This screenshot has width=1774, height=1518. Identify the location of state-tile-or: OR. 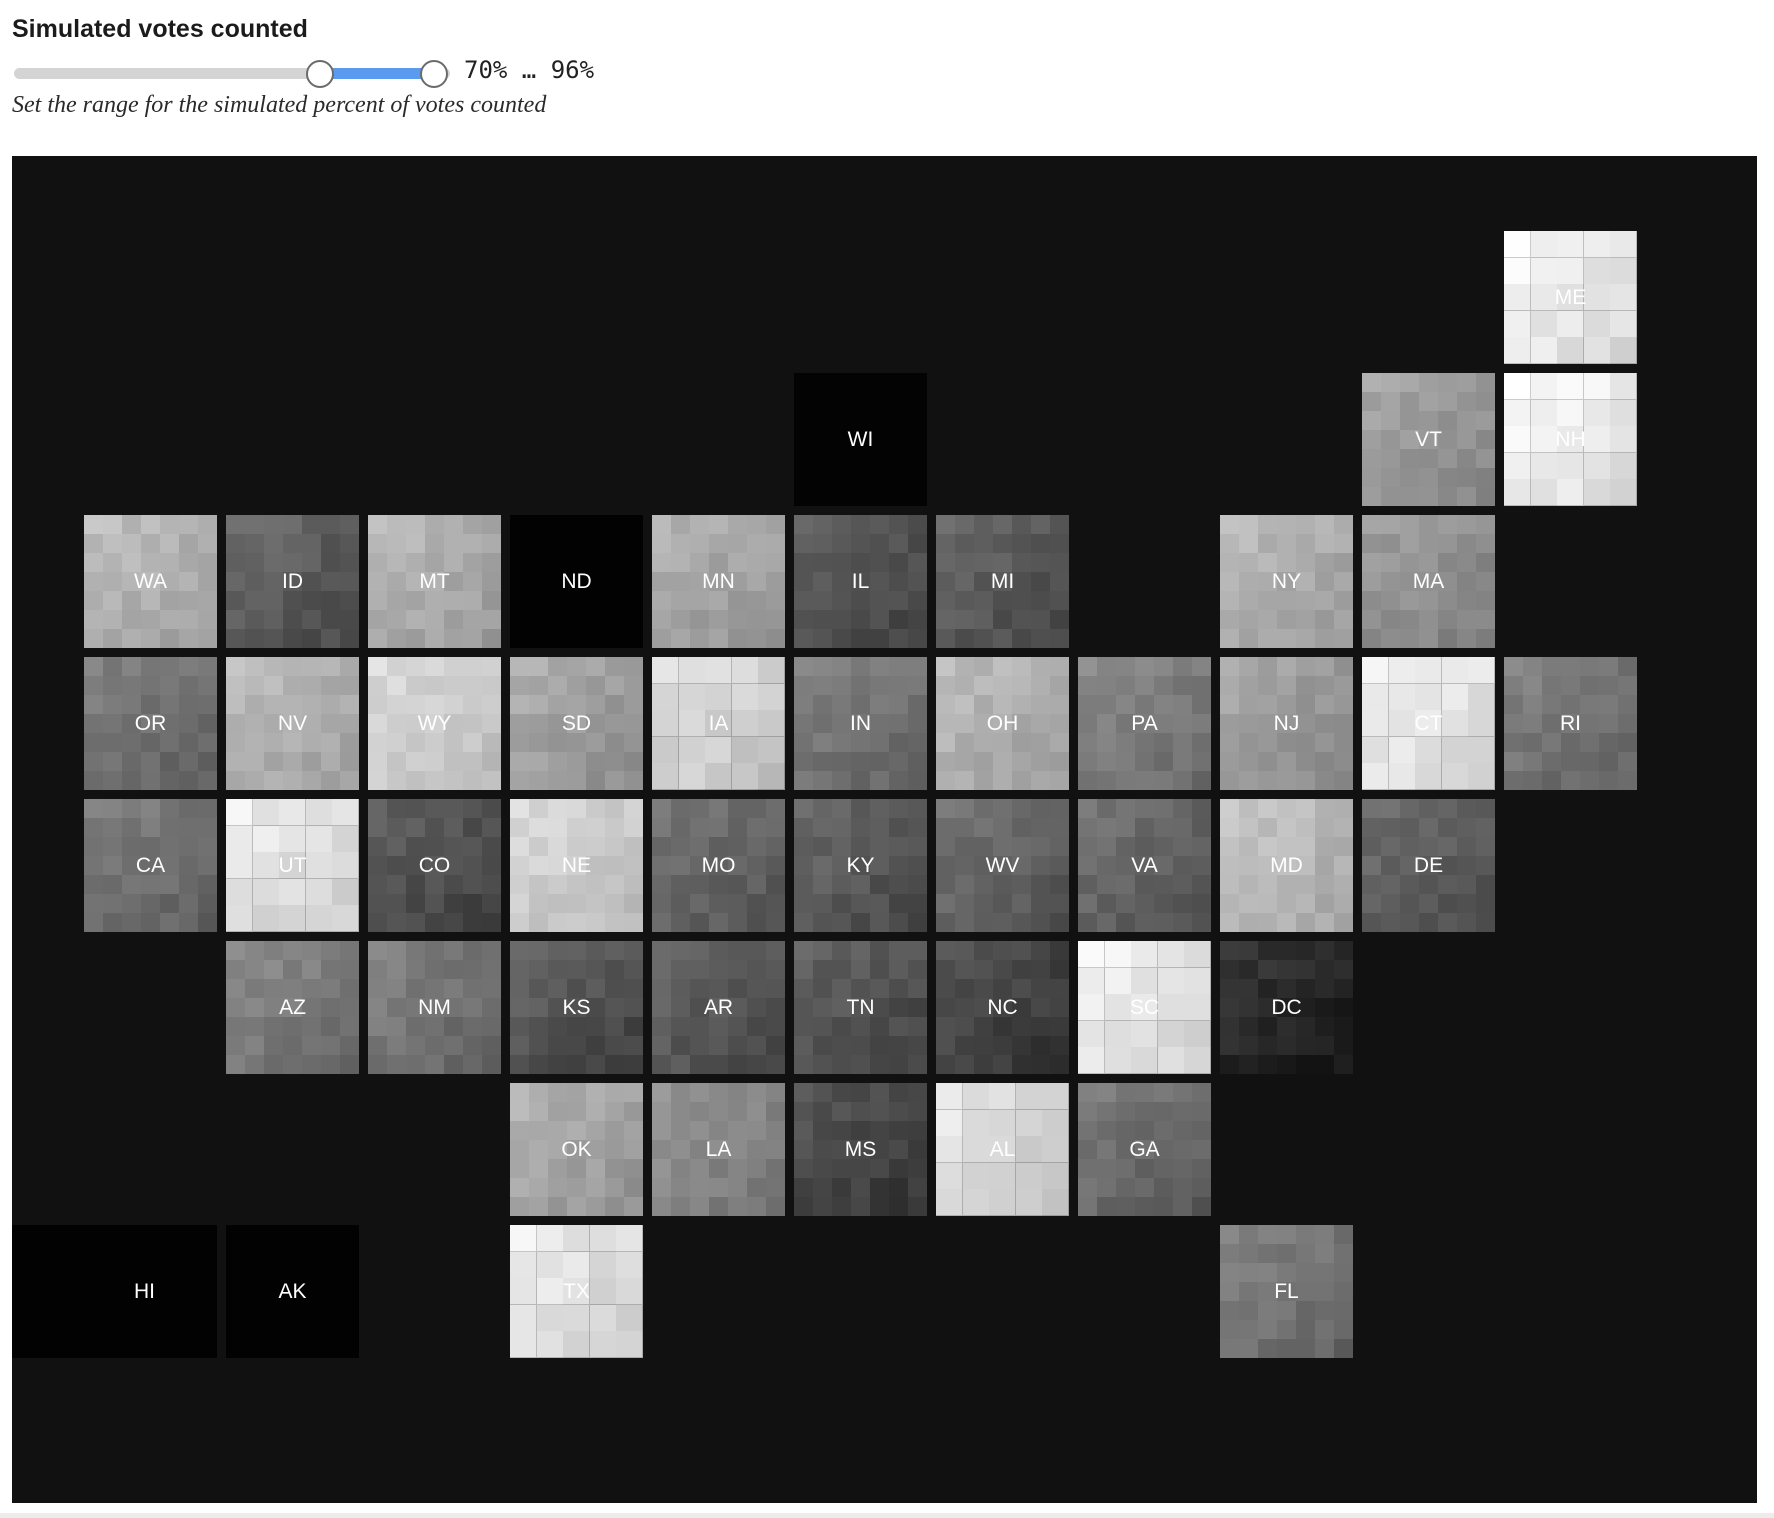
(150, 723).